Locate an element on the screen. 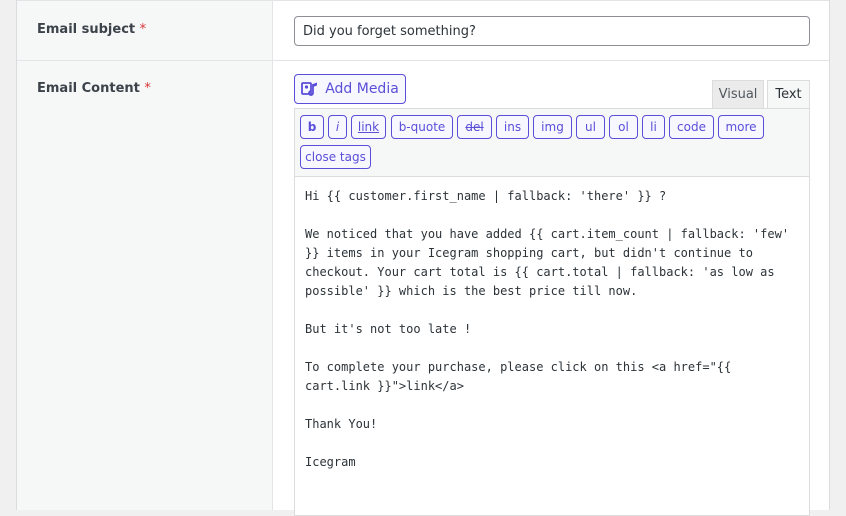  quicktag-code-button: code is located at coordinates (691, 127).